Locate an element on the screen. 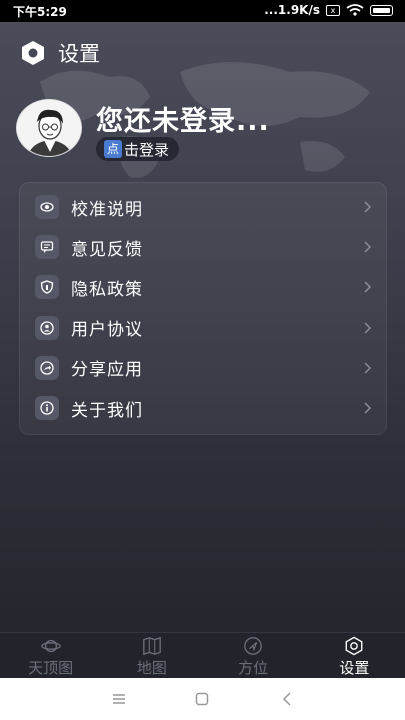 This screenshot has width=405, height=720. compass-icon is located at coordinates (253, 646).